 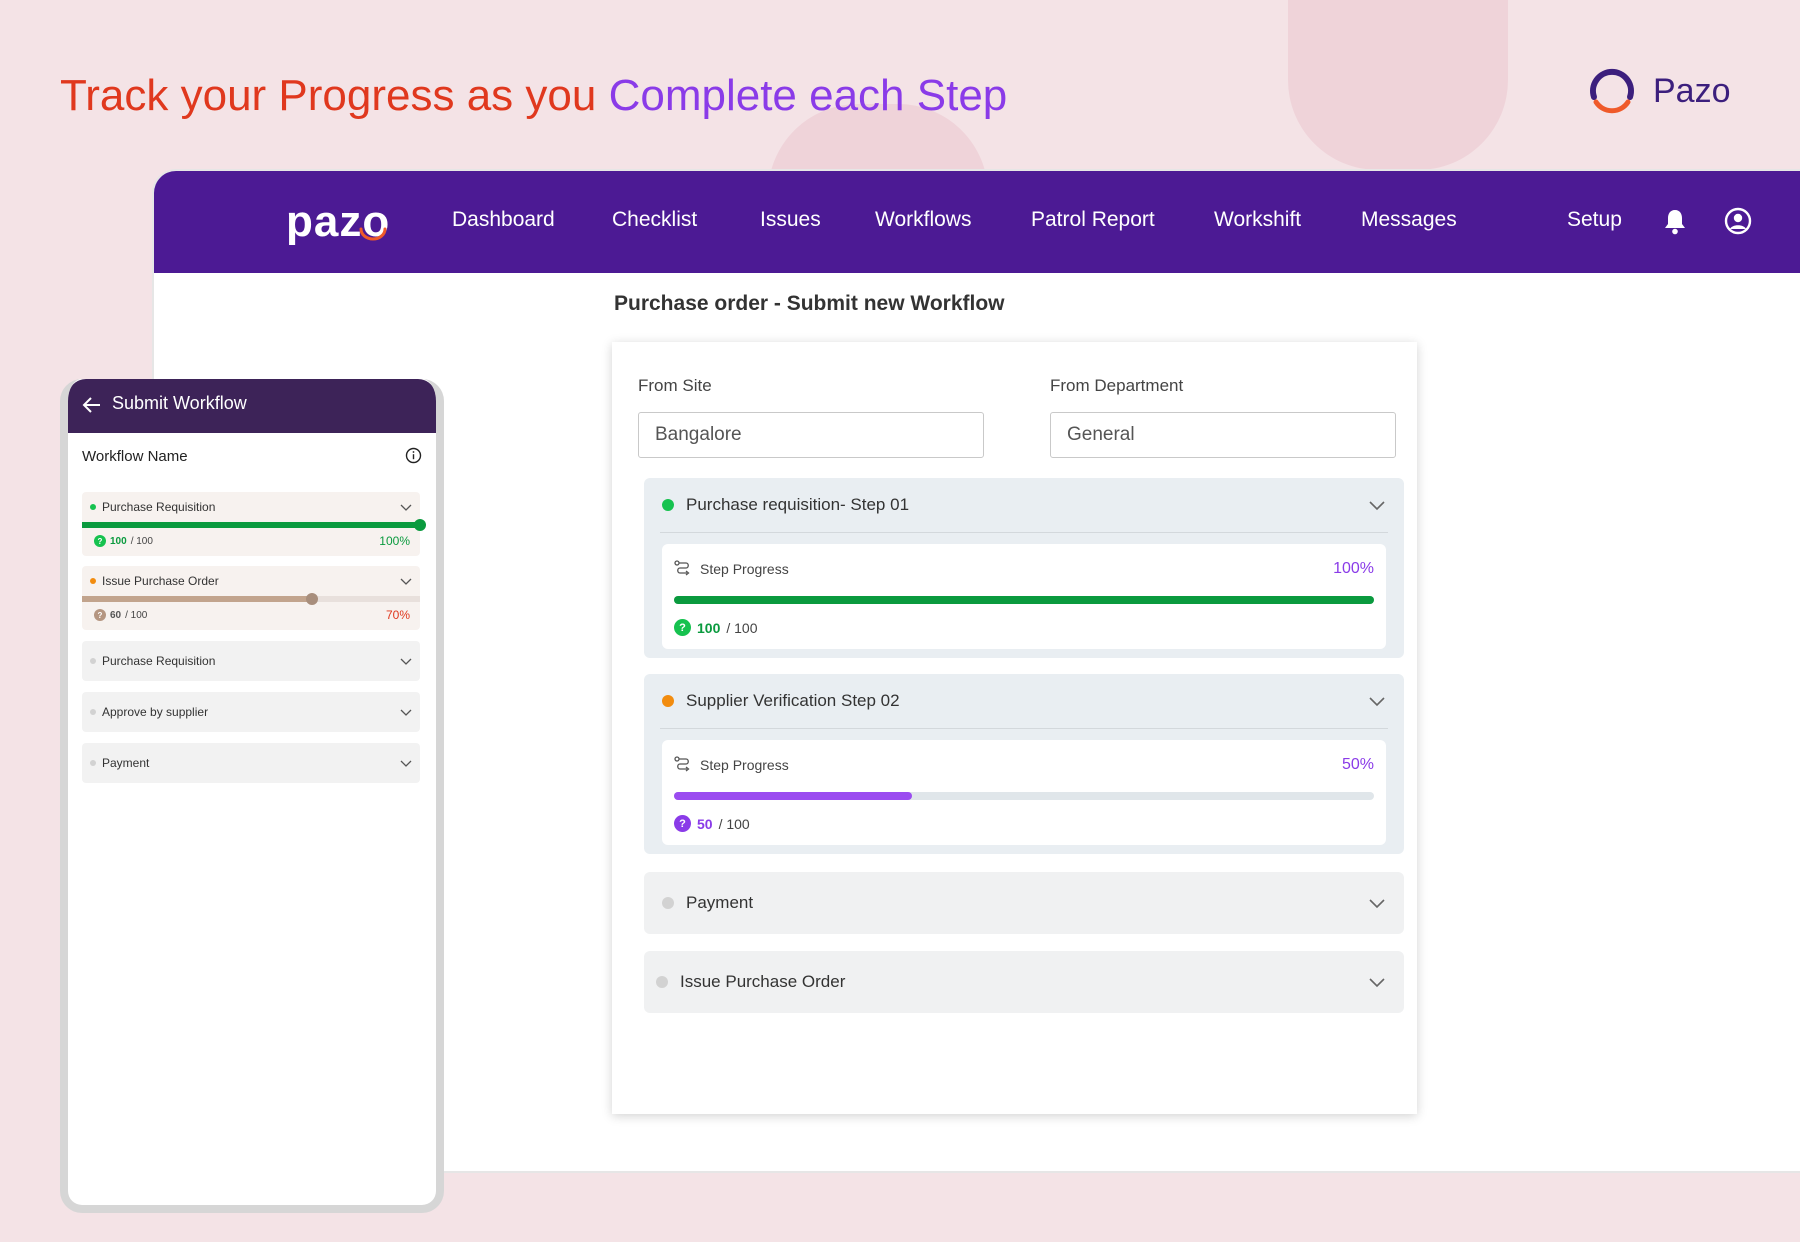 I want to click on from-site-input: Bangalore, so click(x=811, y=435).